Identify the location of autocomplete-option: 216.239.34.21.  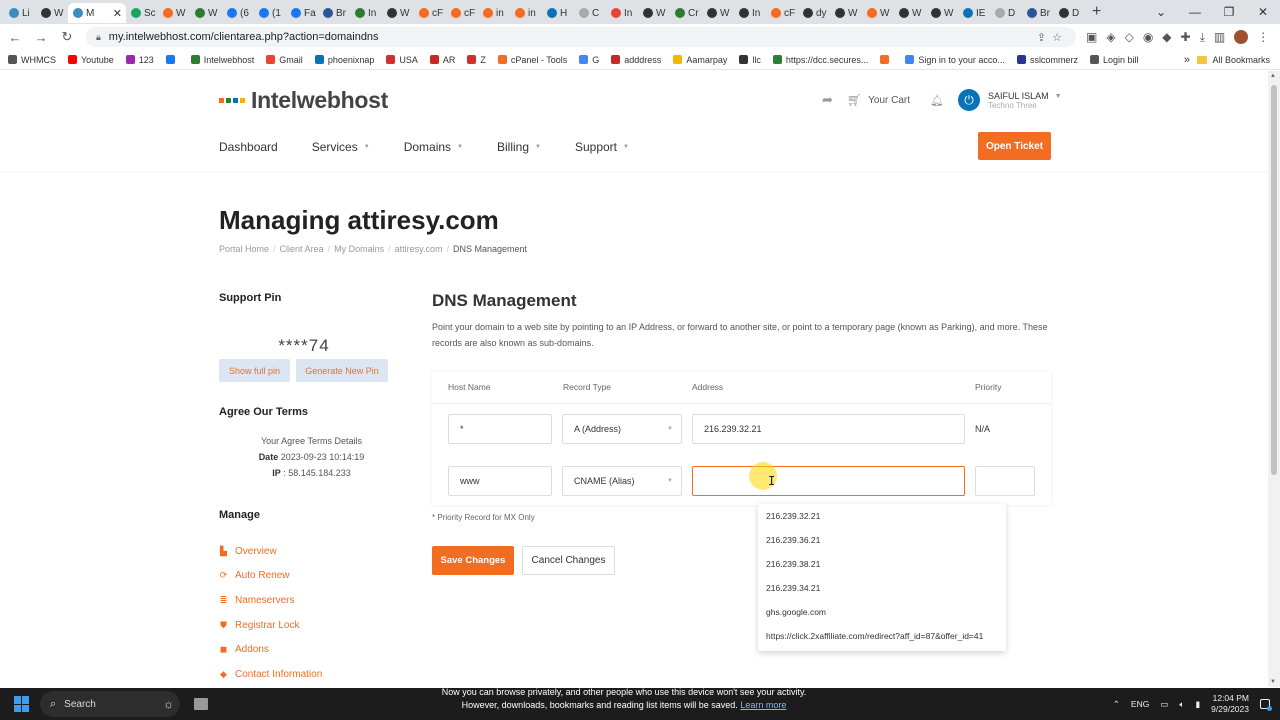
(882, 588).